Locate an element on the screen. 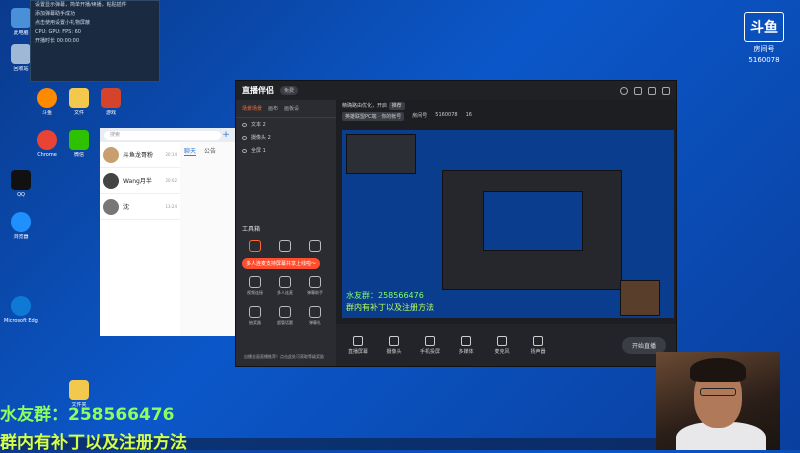  tab-scenes: 场景场景 is located at coordinates (252, 108).